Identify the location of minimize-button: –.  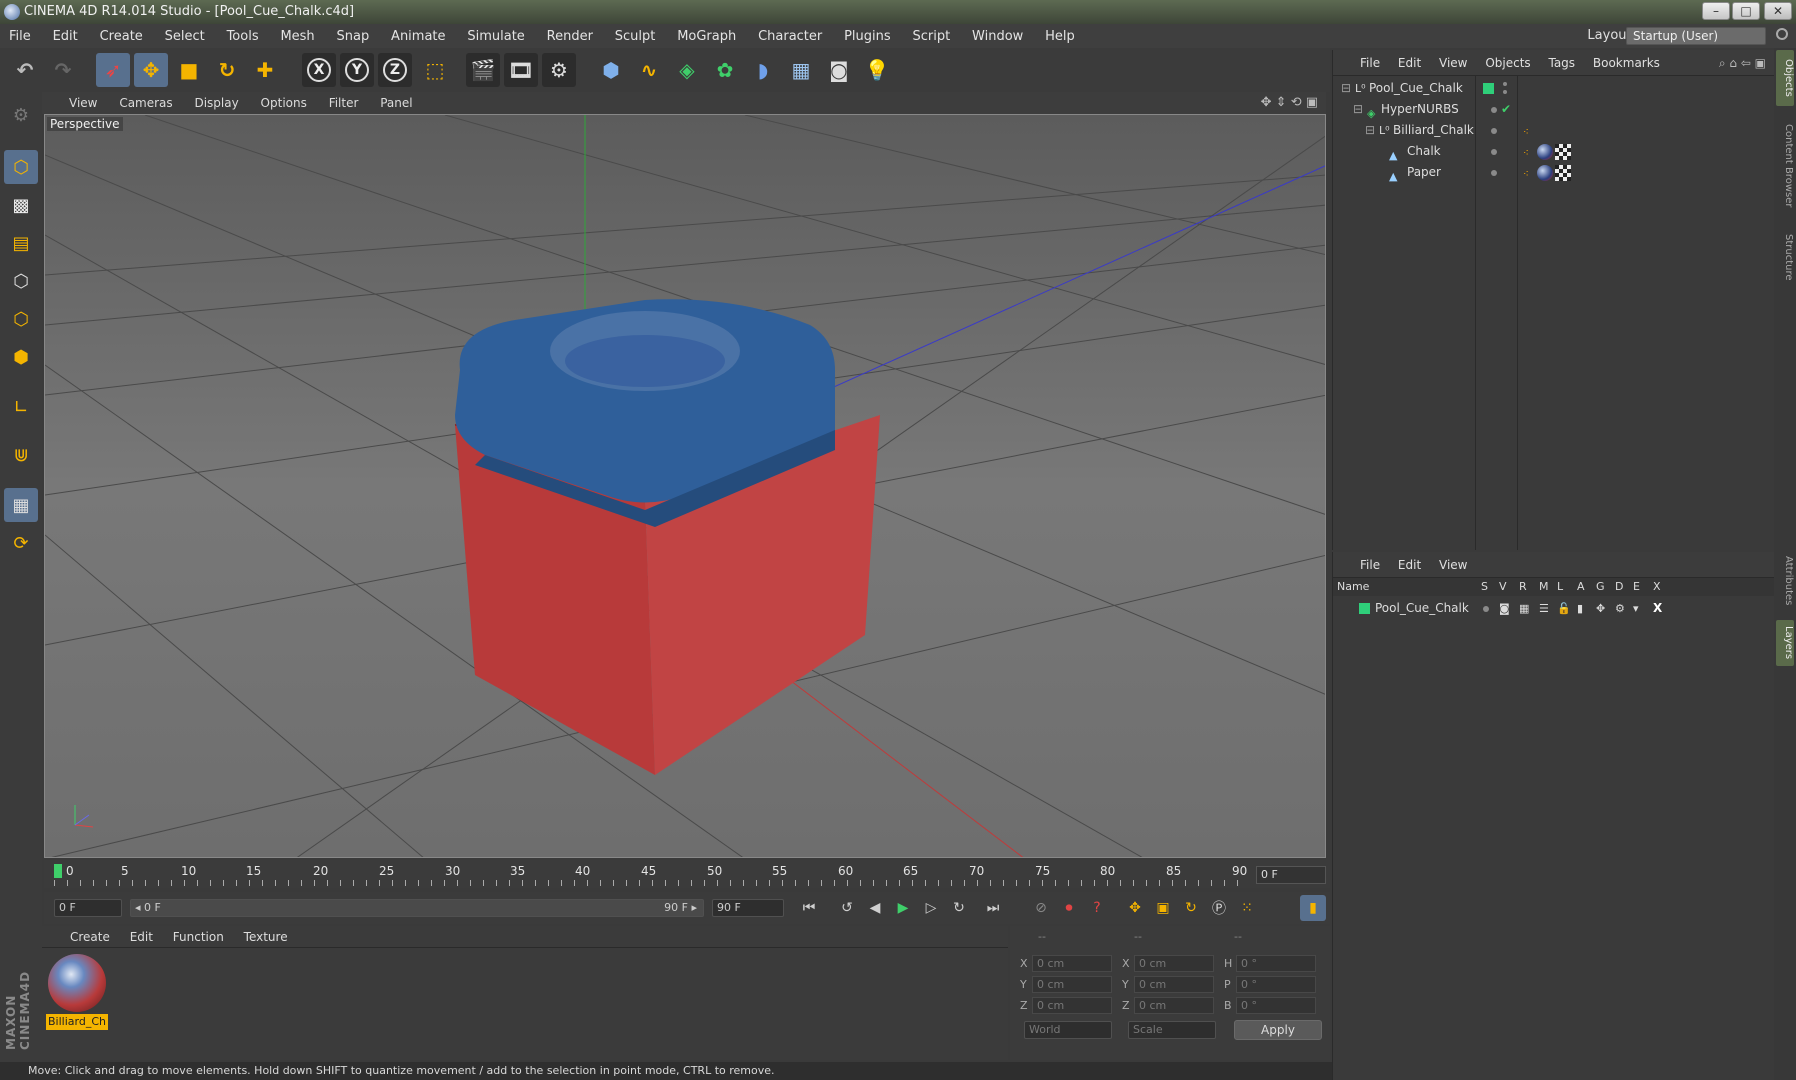
(1716, 11).